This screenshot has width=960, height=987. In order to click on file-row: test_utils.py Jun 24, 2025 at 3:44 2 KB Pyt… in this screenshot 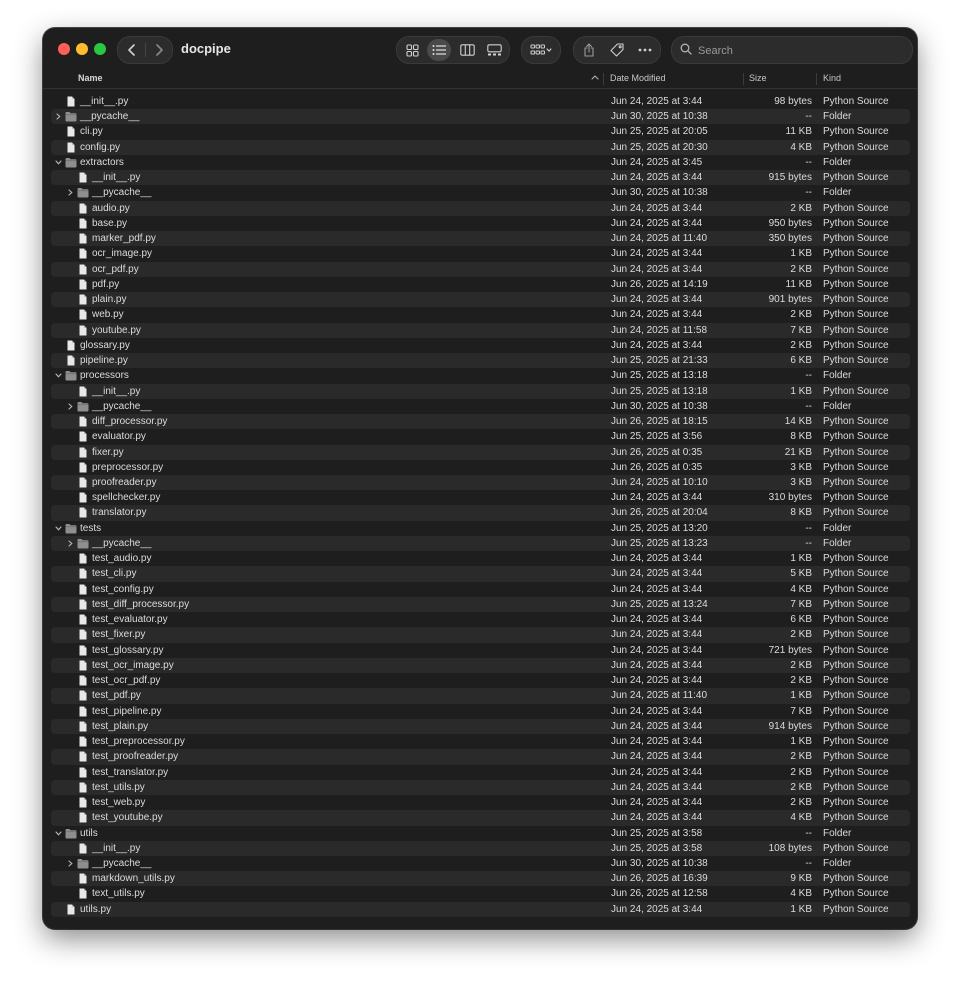, I will do `click(480, 787)`.